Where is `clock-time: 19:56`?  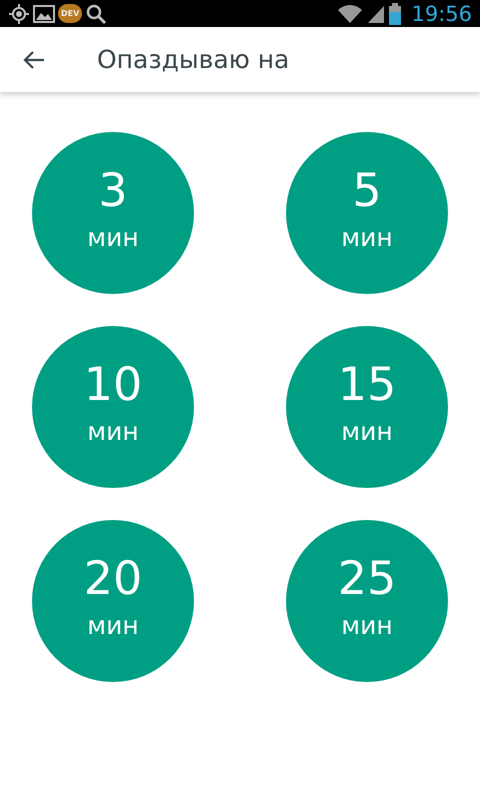 clock-time: 19:56 is located at coordinates (441, 14).